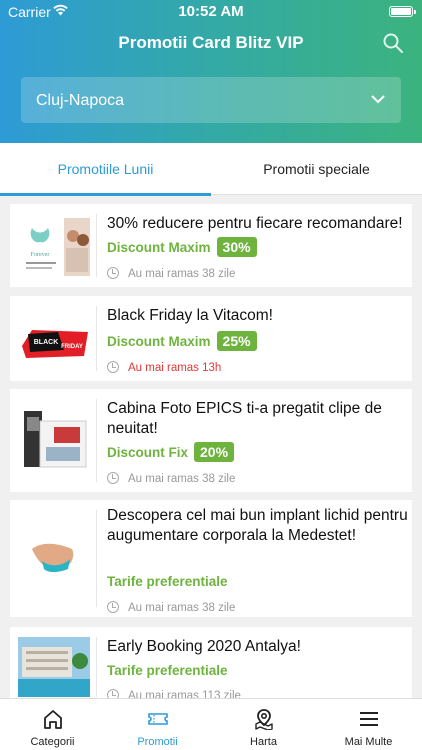  Describe the element at coordinates (204, 646) in the screenshot. I see `promo-title: Early Booking 2020 Antalya!` at that location.